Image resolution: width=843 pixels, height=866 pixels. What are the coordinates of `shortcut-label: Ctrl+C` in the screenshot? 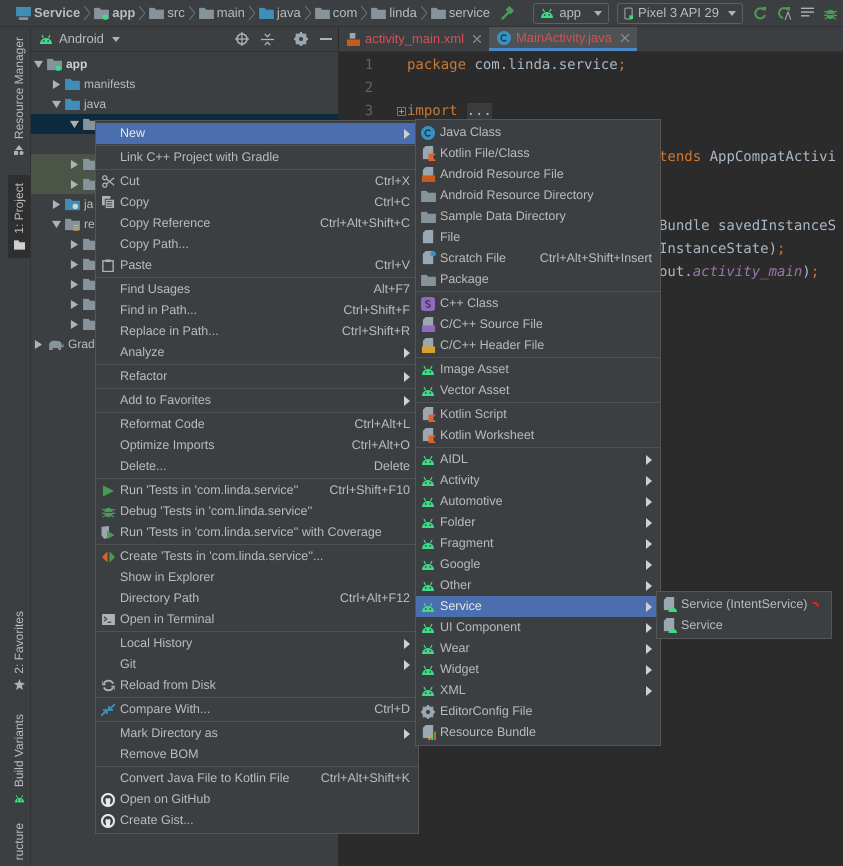 It's located at (392, 203).